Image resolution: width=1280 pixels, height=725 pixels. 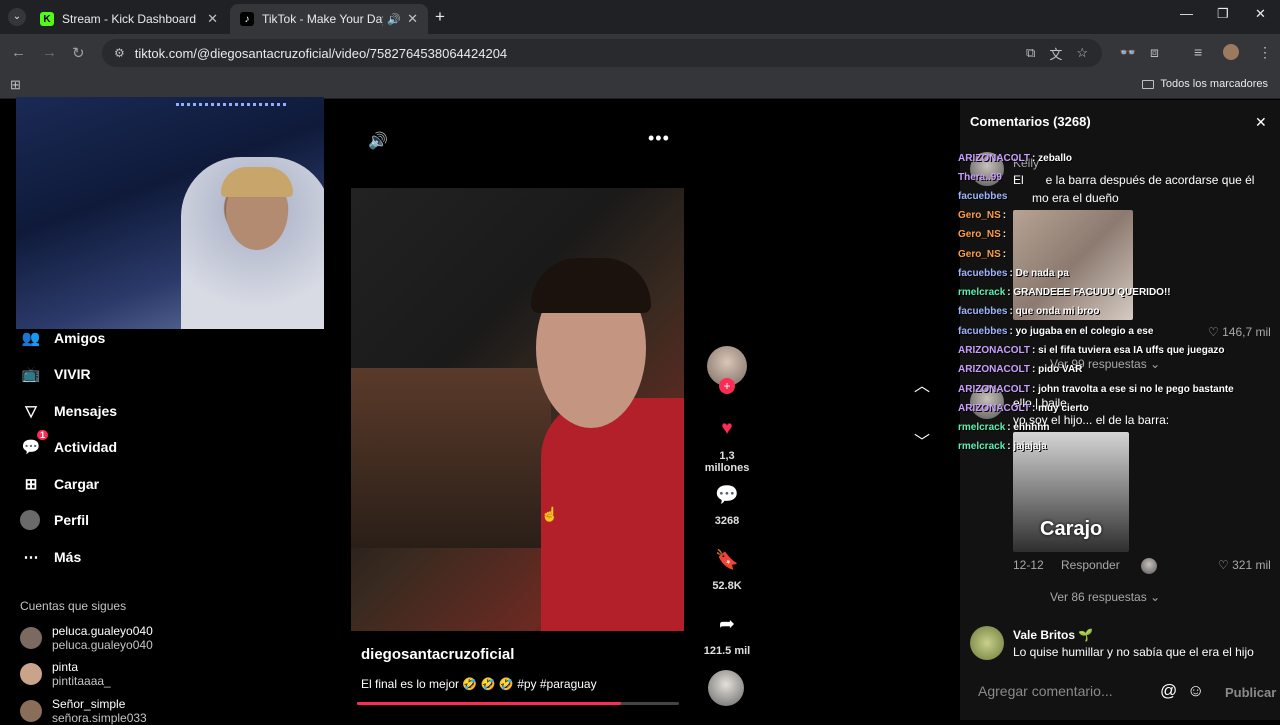 I want to click on sidebar-item-friends: 👥 Amigos, so click(x=63, y=338).